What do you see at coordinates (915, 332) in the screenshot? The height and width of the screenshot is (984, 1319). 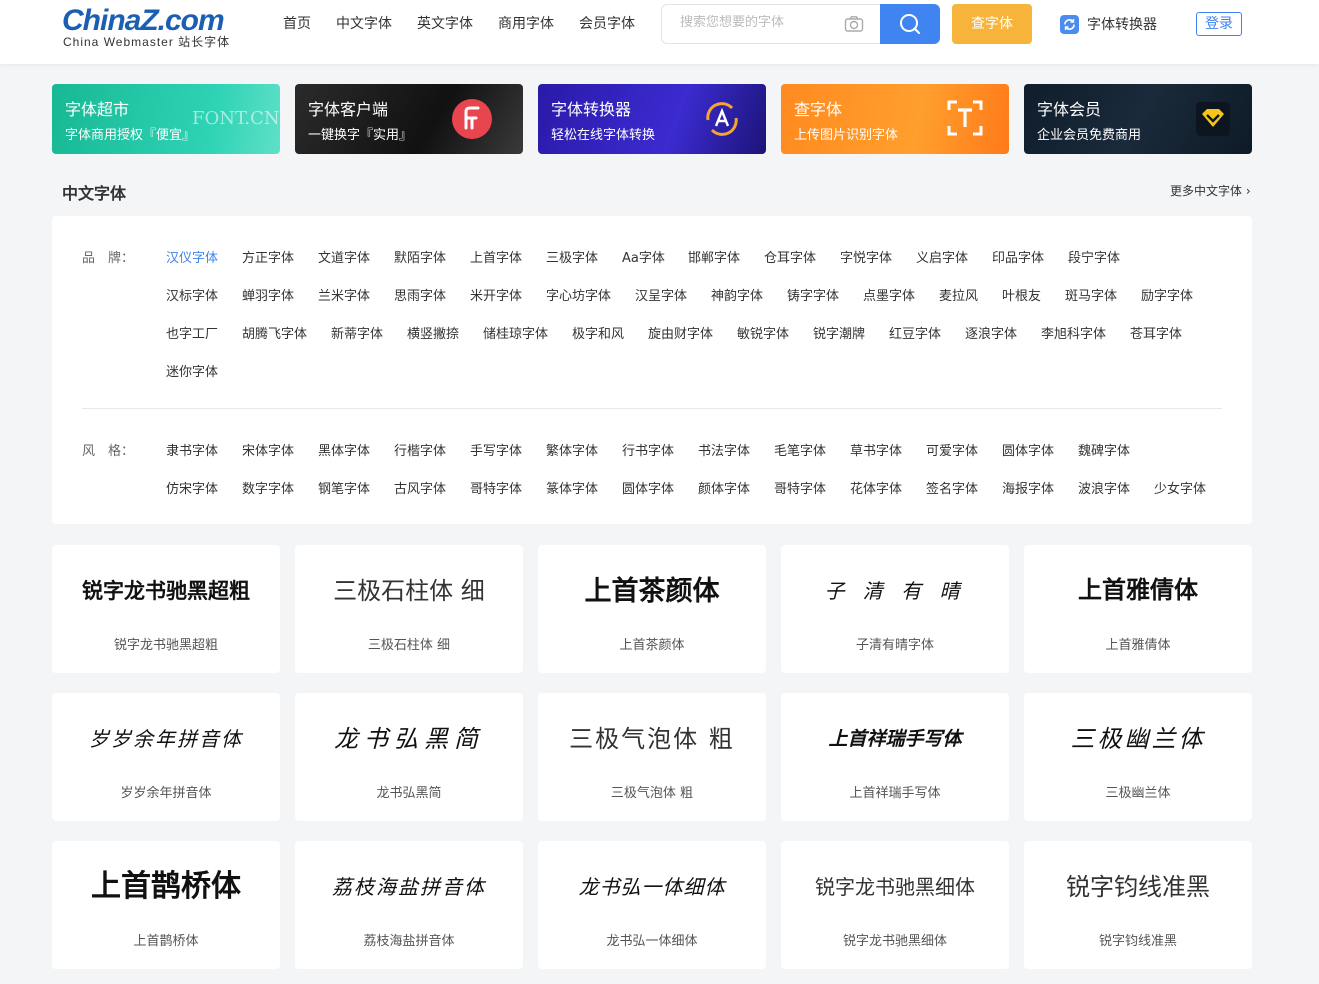 I see `brand-tag: 红豆字体` at bounding box center [915, 332].